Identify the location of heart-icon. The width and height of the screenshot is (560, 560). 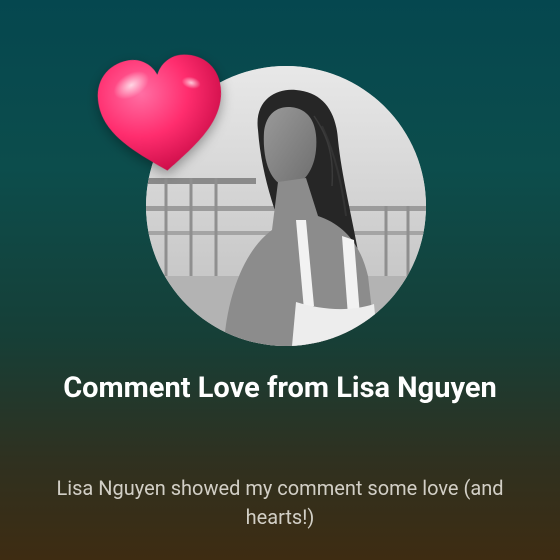
(162, 113).